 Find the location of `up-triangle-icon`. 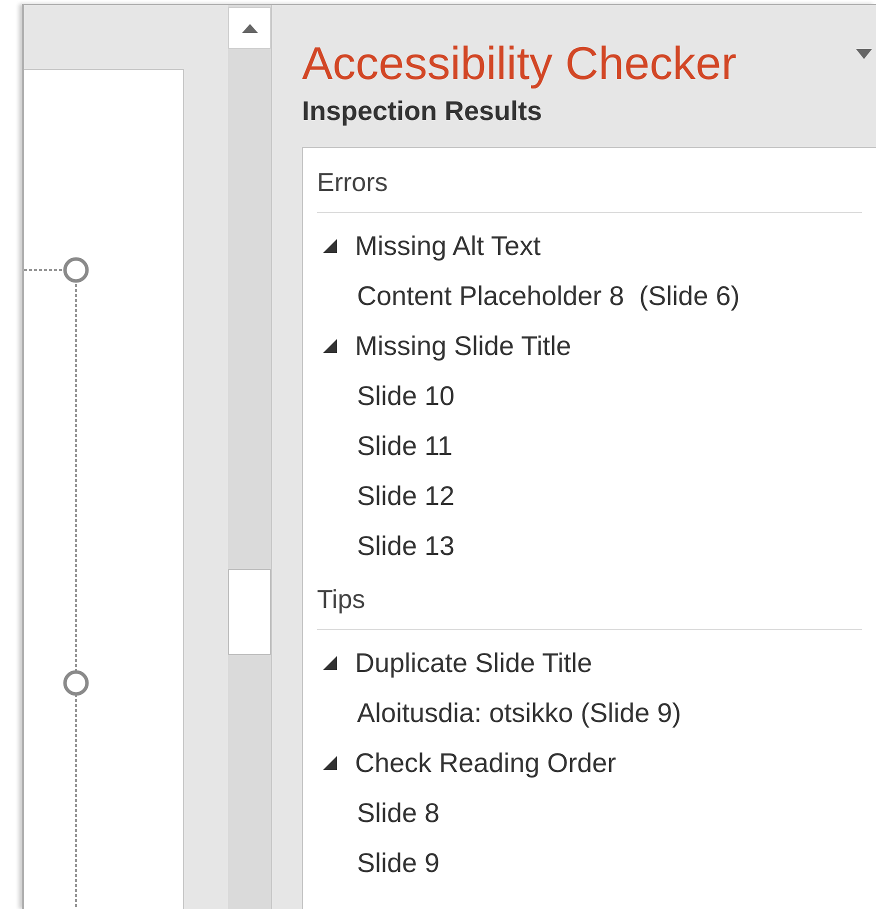

up-triangle-icon is located at coordinates (250, 28).